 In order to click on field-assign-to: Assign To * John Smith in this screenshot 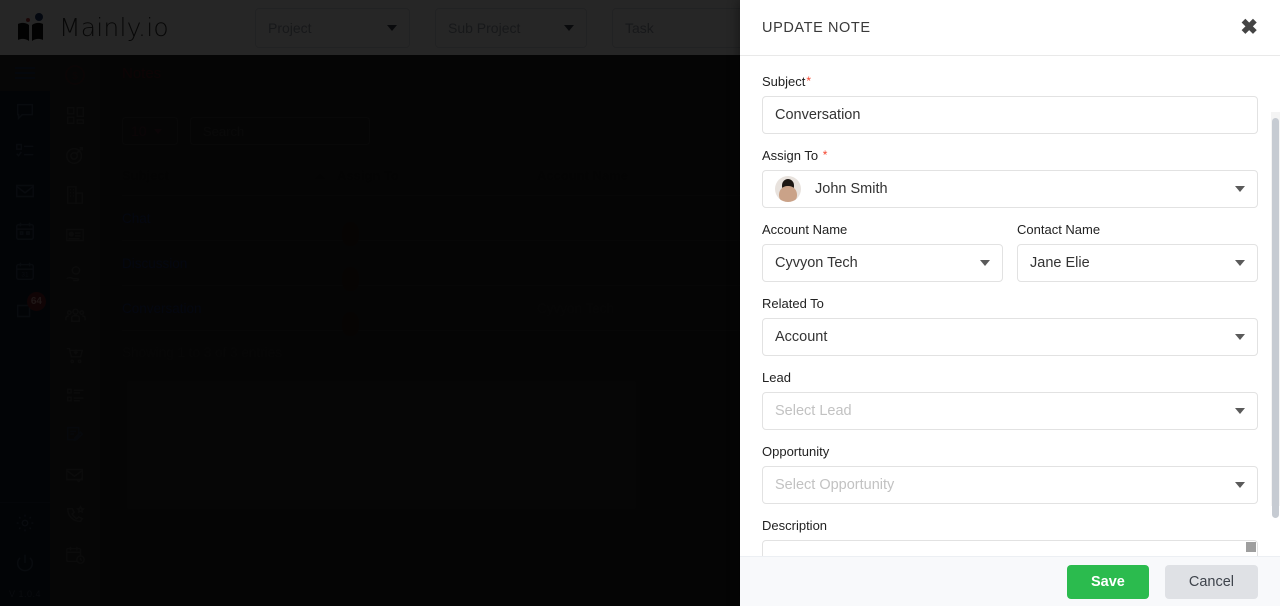, I will do `click(1010, 178)`.